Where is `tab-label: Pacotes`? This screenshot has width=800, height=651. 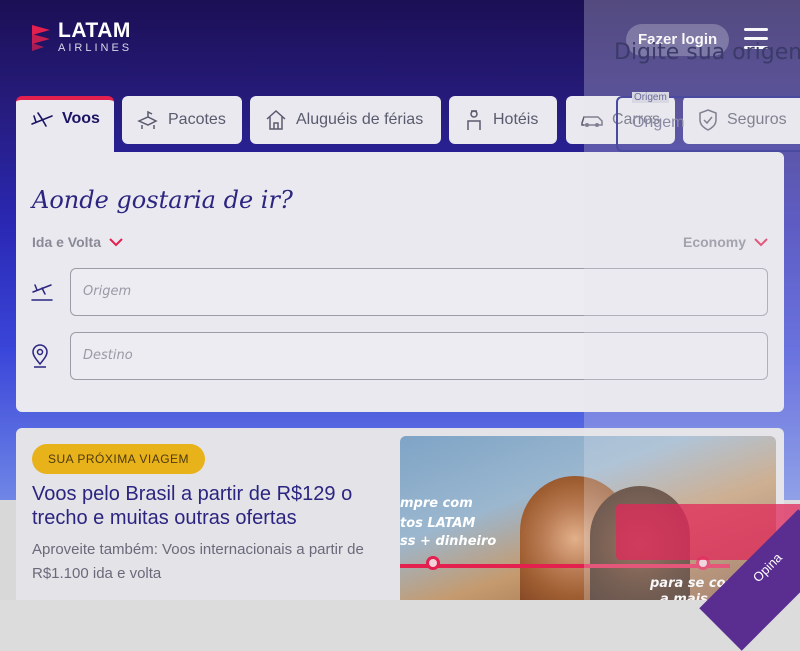 tab-label: Pacotes is located at coordinates (197, 119).